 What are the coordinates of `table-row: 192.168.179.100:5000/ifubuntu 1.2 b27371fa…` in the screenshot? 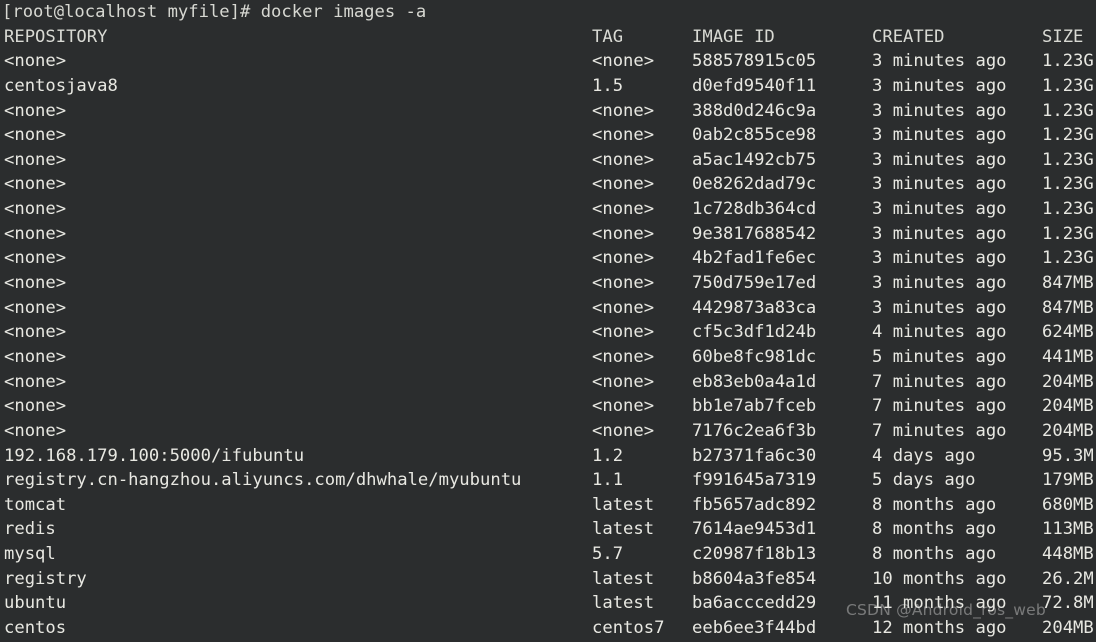 It's located at (549, 456).